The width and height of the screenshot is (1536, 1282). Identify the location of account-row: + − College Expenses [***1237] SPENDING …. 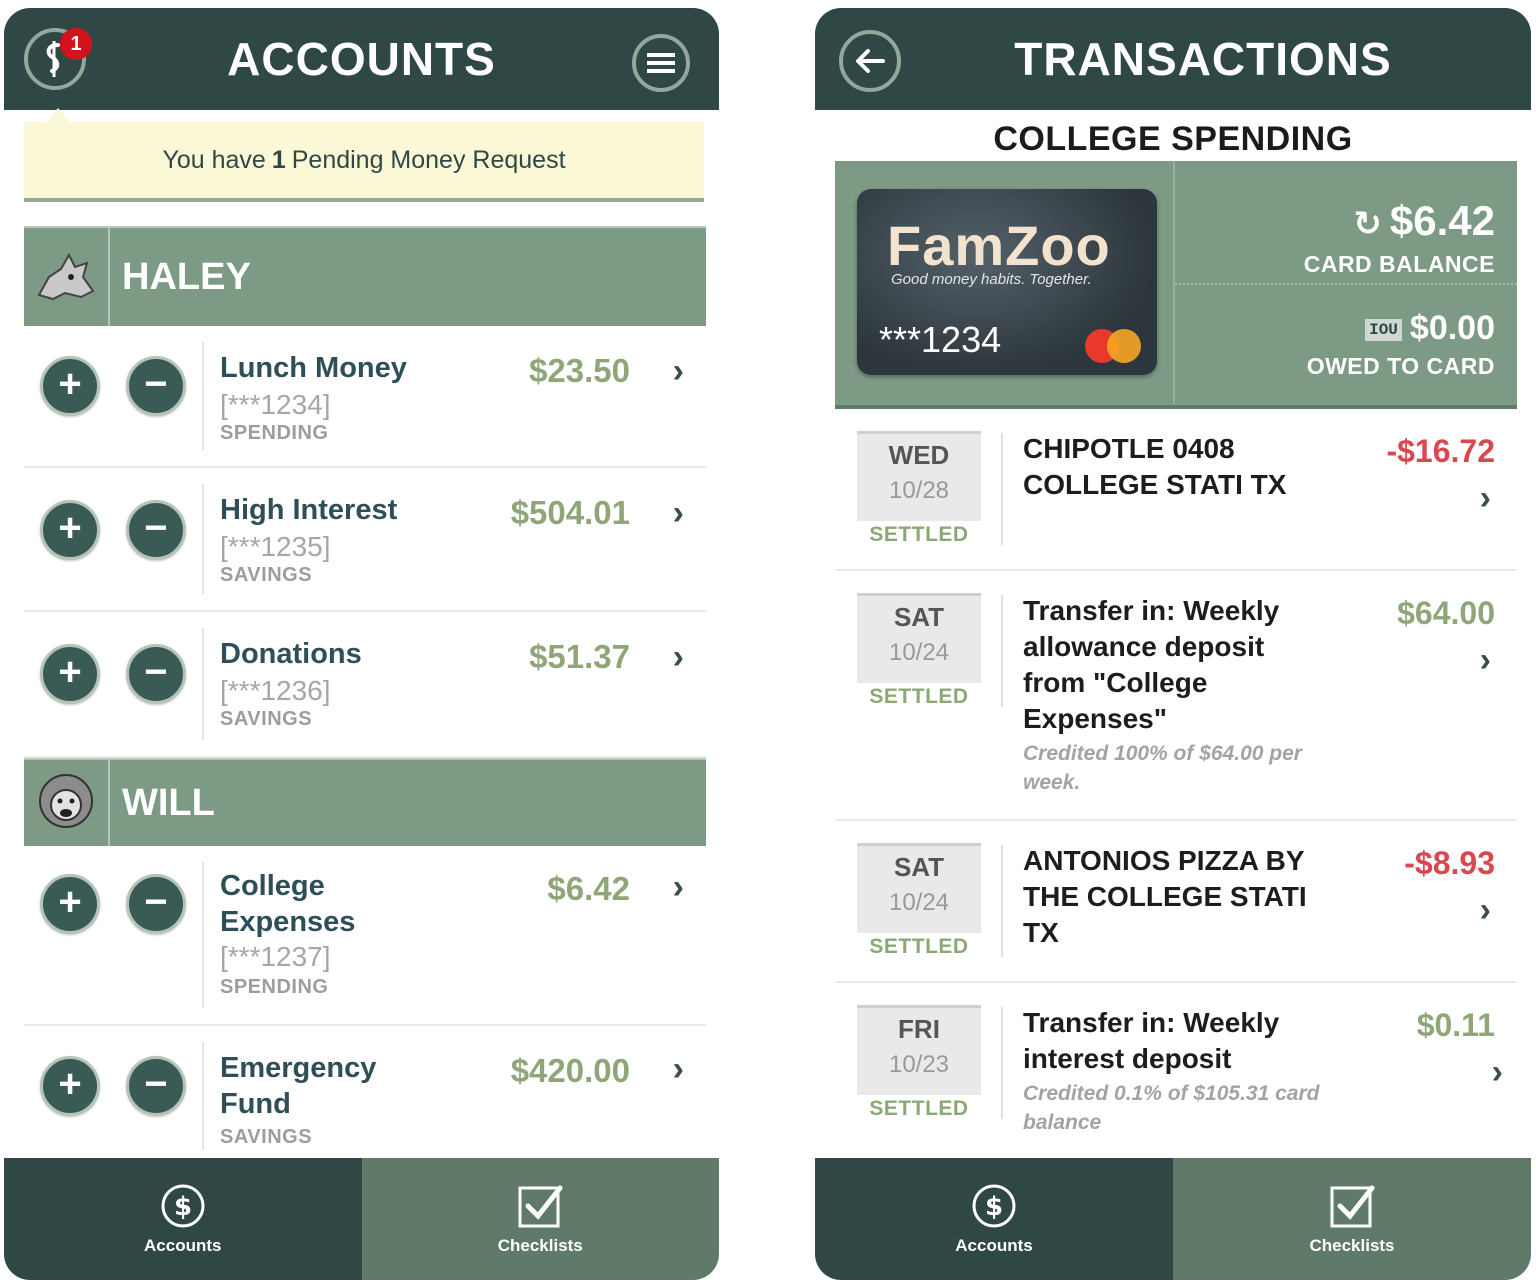
(365, 936).